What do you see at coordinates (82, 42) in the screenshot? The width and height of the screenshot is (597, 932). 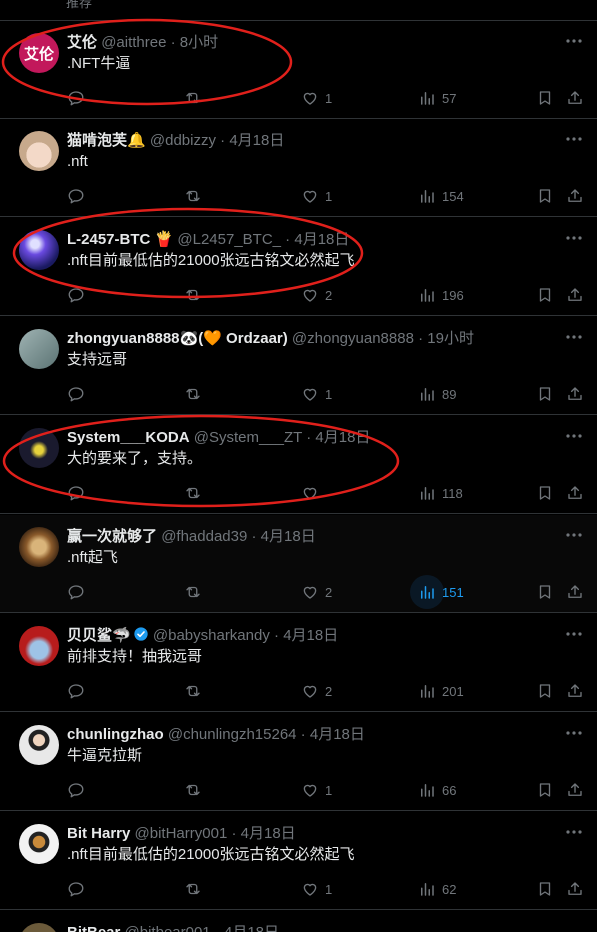 I see `display-name: 艾伦` at bounding box center [82, 42].